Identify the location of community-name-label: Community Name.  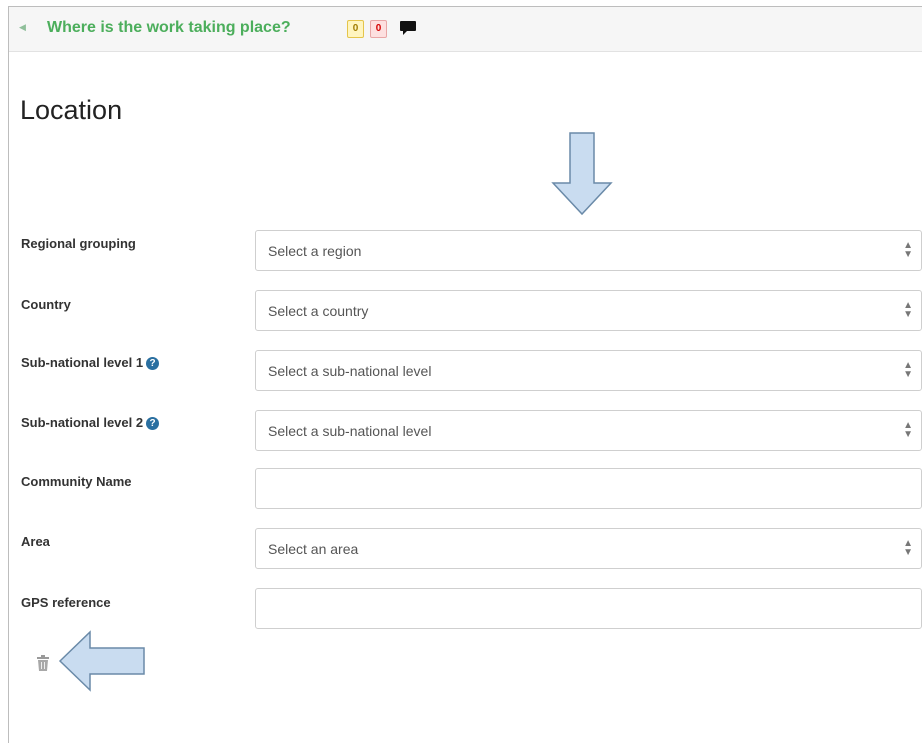
(76, 481).